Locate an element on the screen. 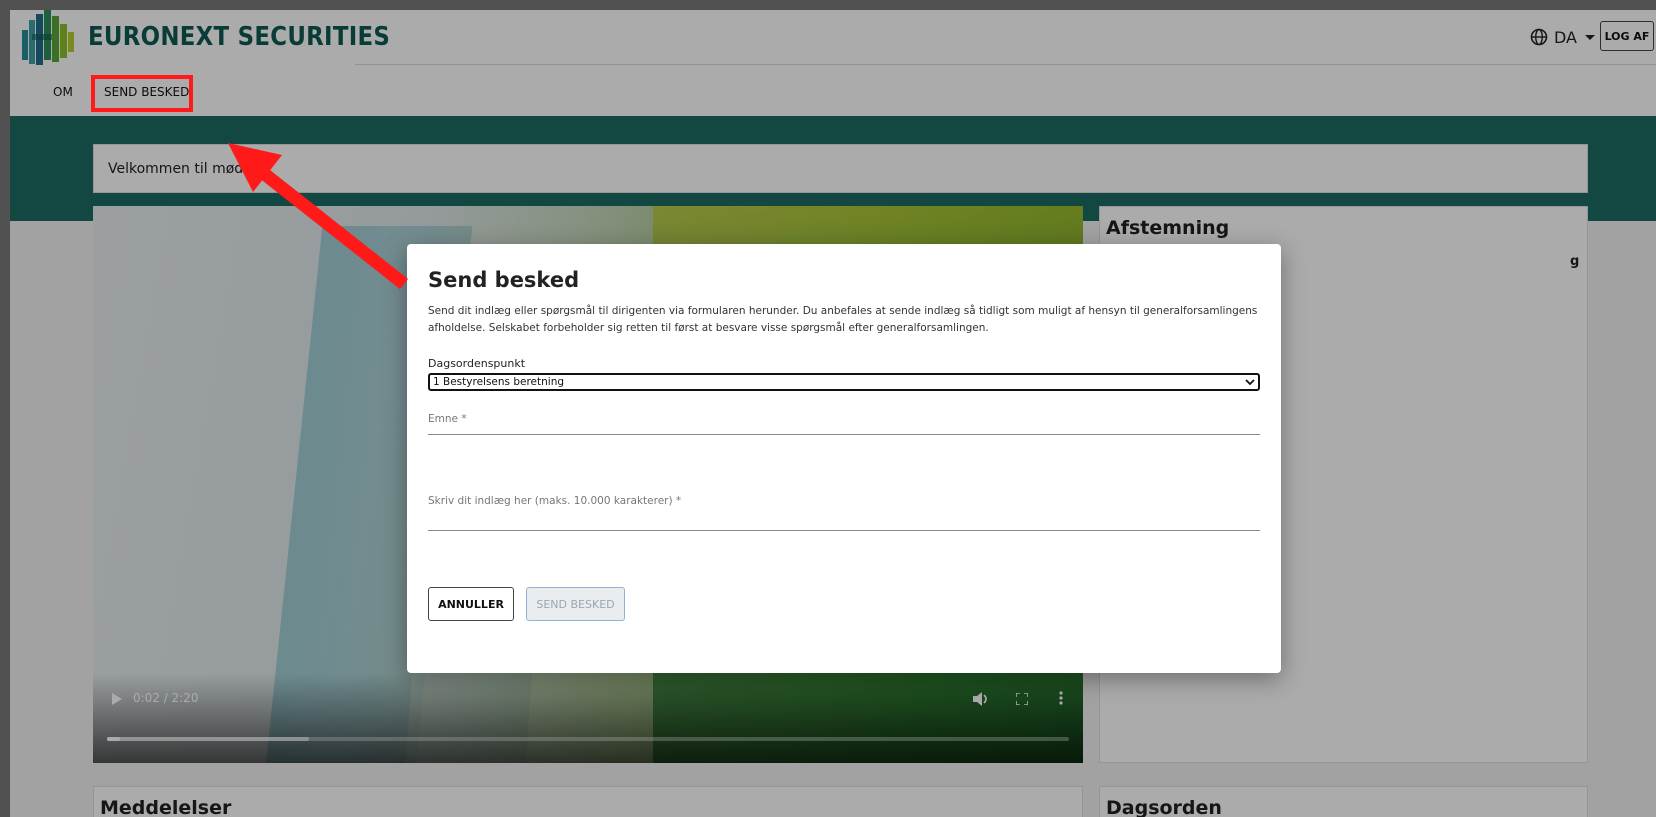  annotation-highlight-box is located at coordinates (142, 93).